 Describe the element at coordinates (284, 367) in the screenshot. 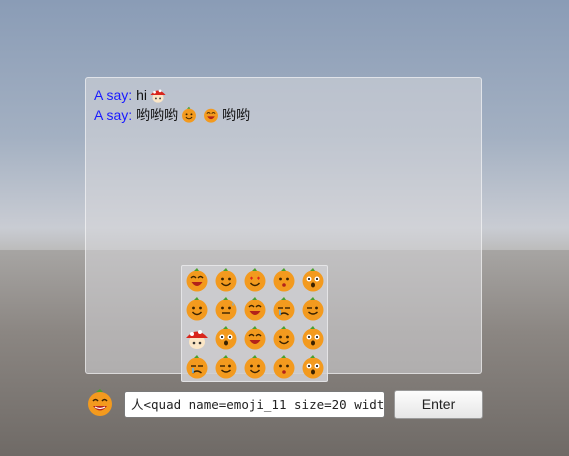

I see `orange-peek-emoji-icon` at that location.